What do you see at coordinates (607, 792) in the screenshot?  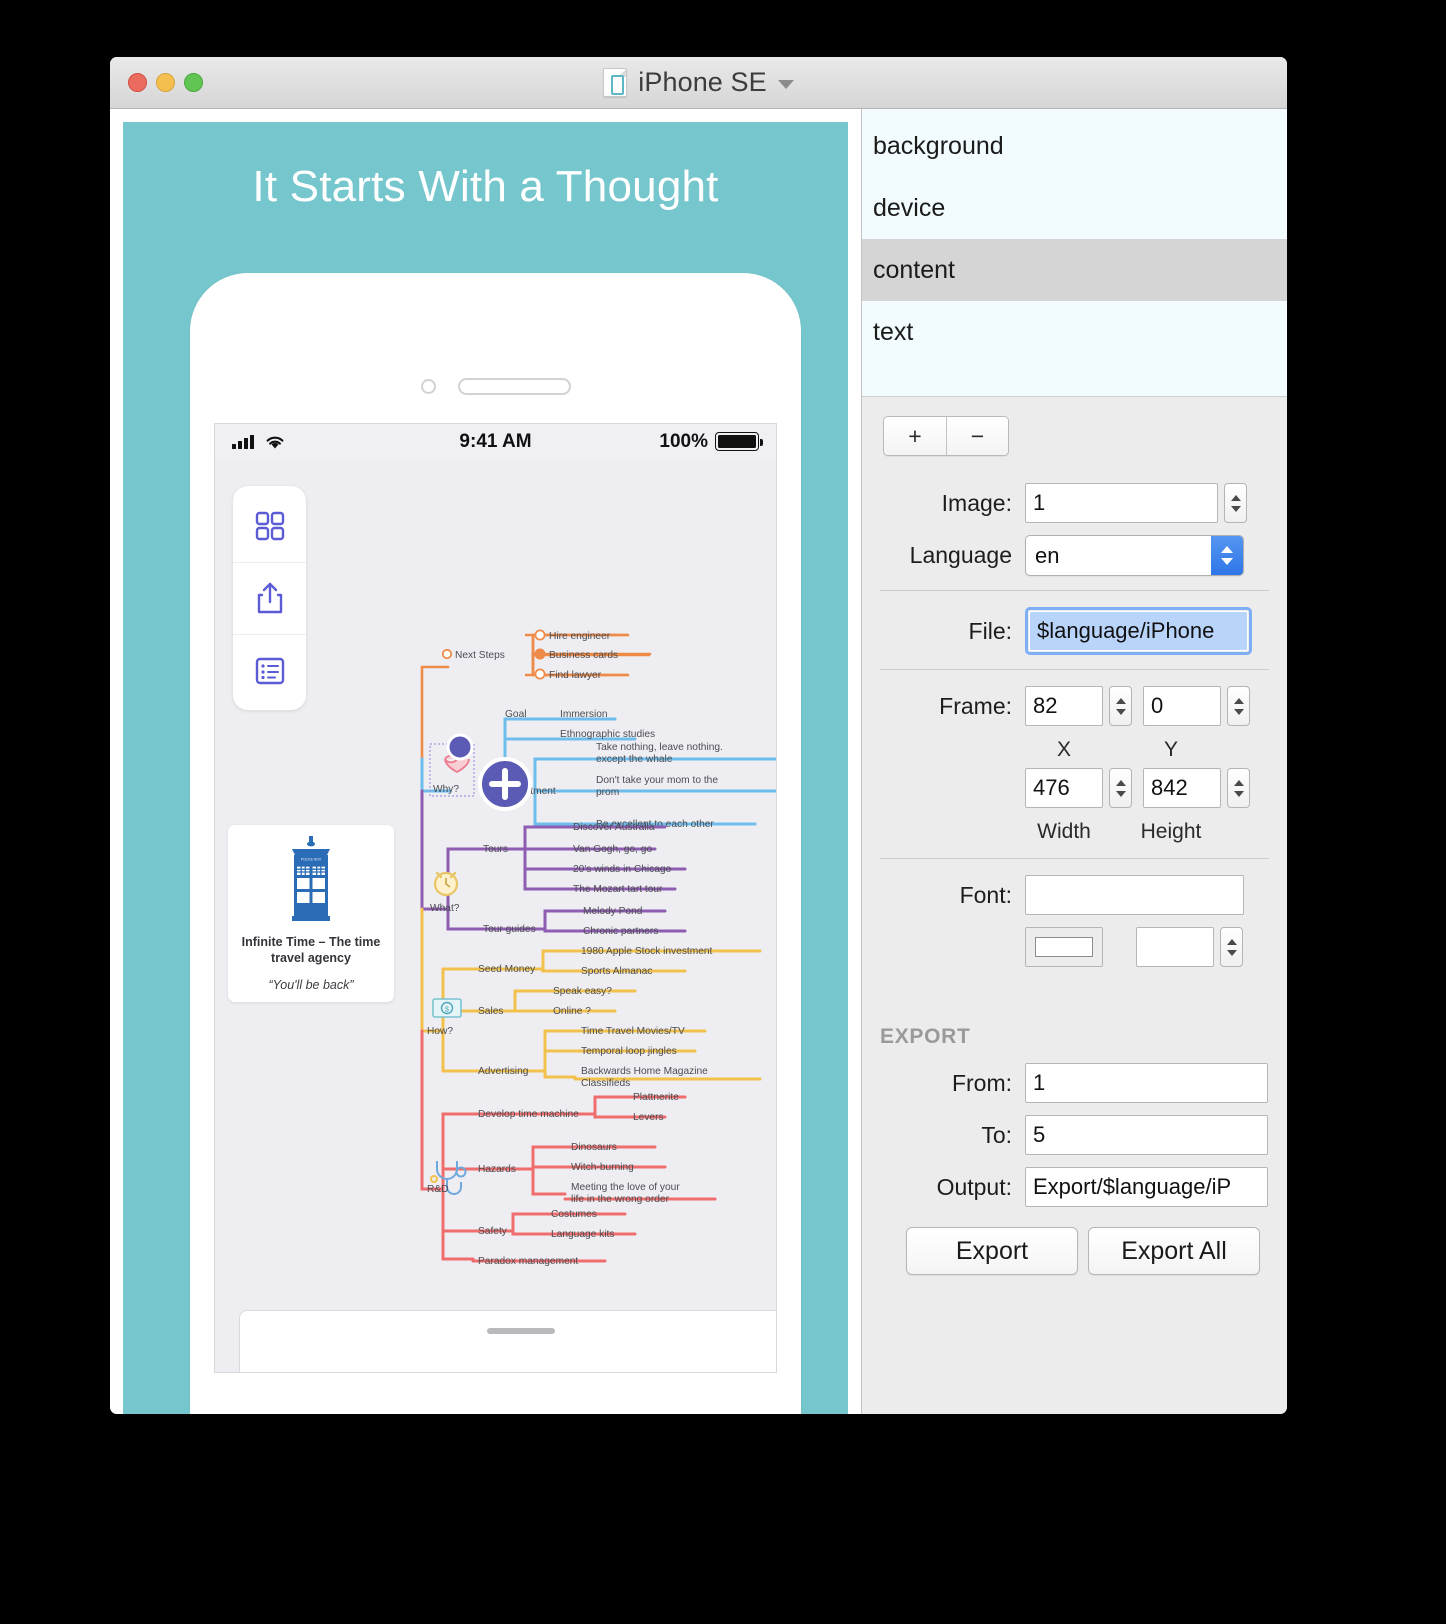 I see `svg-text: prom` at bounding box center [607, 792].